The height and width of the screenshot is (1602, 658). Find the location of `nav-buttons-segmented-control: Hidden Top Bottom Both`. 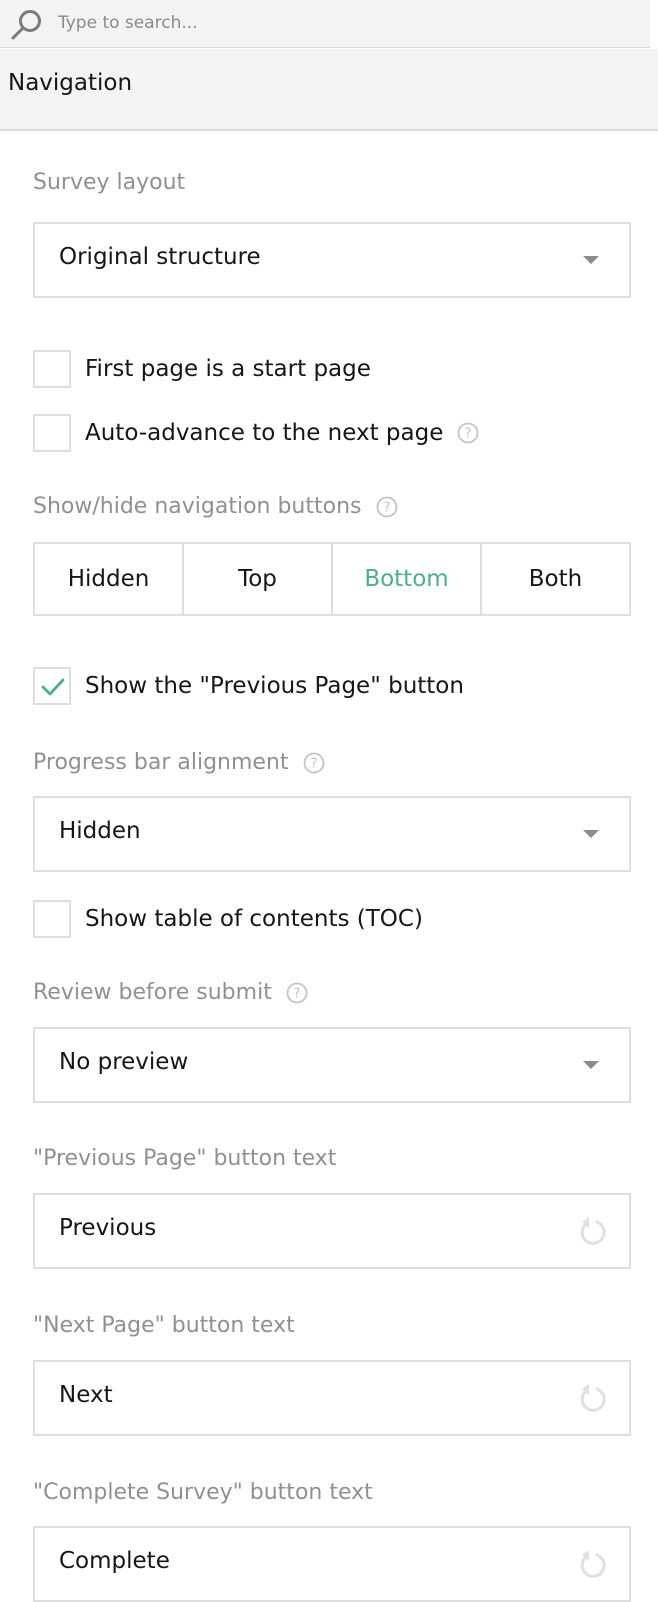

nav-buttons-segmented-control: Hidden Top Bottom Both is located at coordinates (332, 579).